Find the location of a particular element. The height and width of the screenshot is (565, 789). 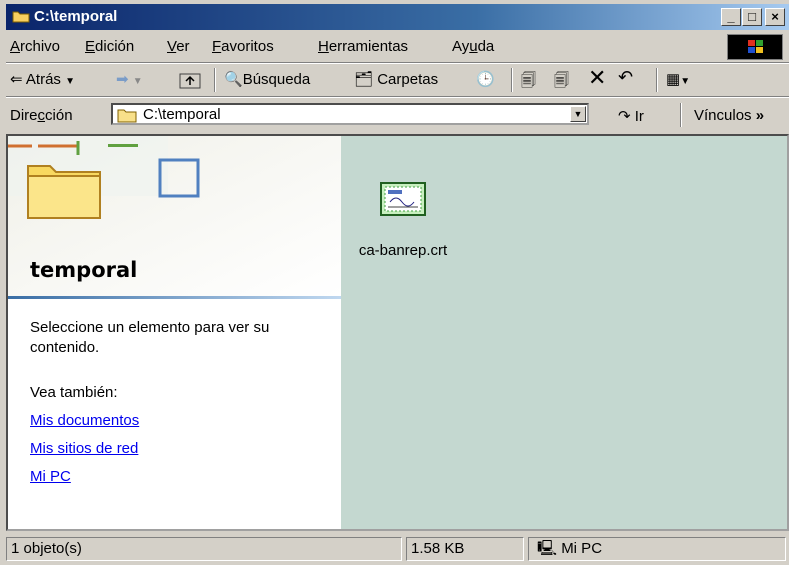

folders-button: 🗂 Carpetas is located at coordinates (396, 79).